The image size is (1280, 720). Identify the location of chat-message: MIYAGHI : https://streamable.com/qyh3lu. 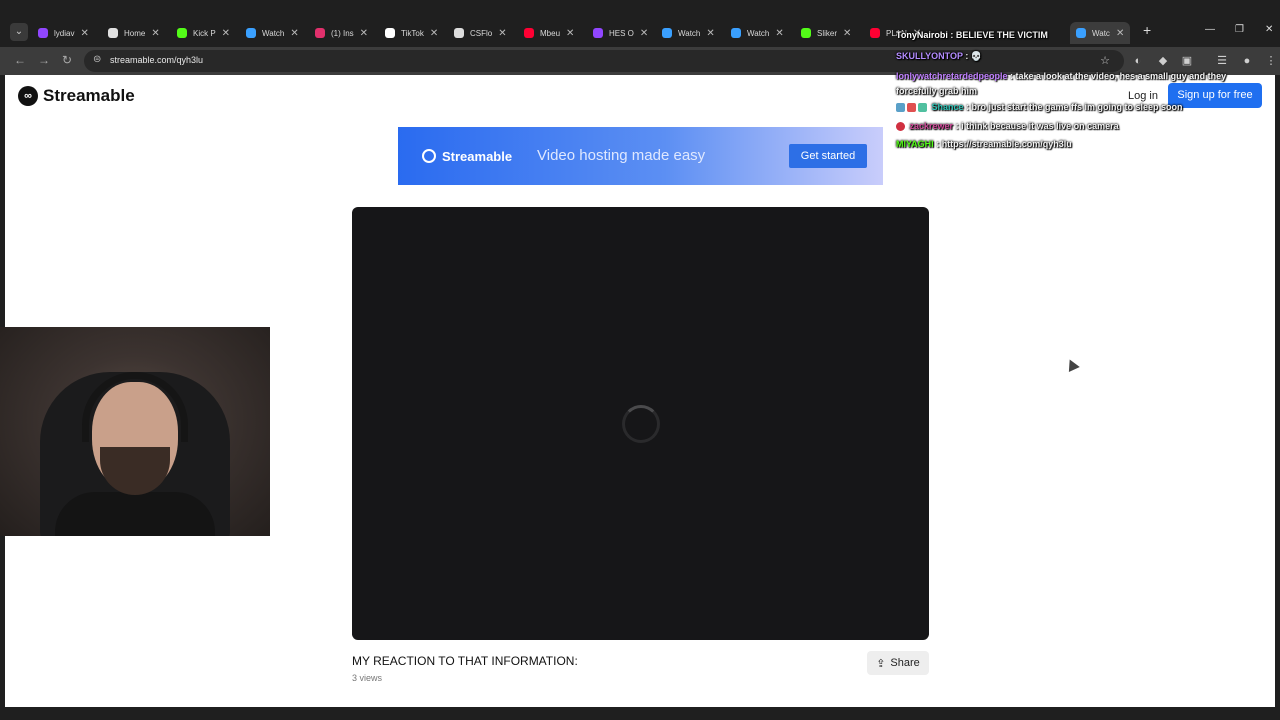
(984, 144).